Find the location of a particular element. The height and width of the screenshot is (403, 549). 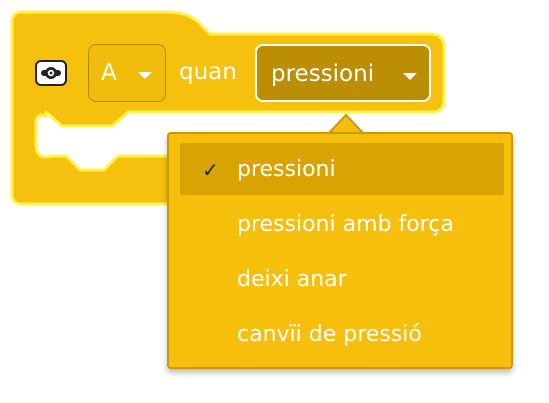

checkmark-icon: ✓ is located at coordinates (210, 170).